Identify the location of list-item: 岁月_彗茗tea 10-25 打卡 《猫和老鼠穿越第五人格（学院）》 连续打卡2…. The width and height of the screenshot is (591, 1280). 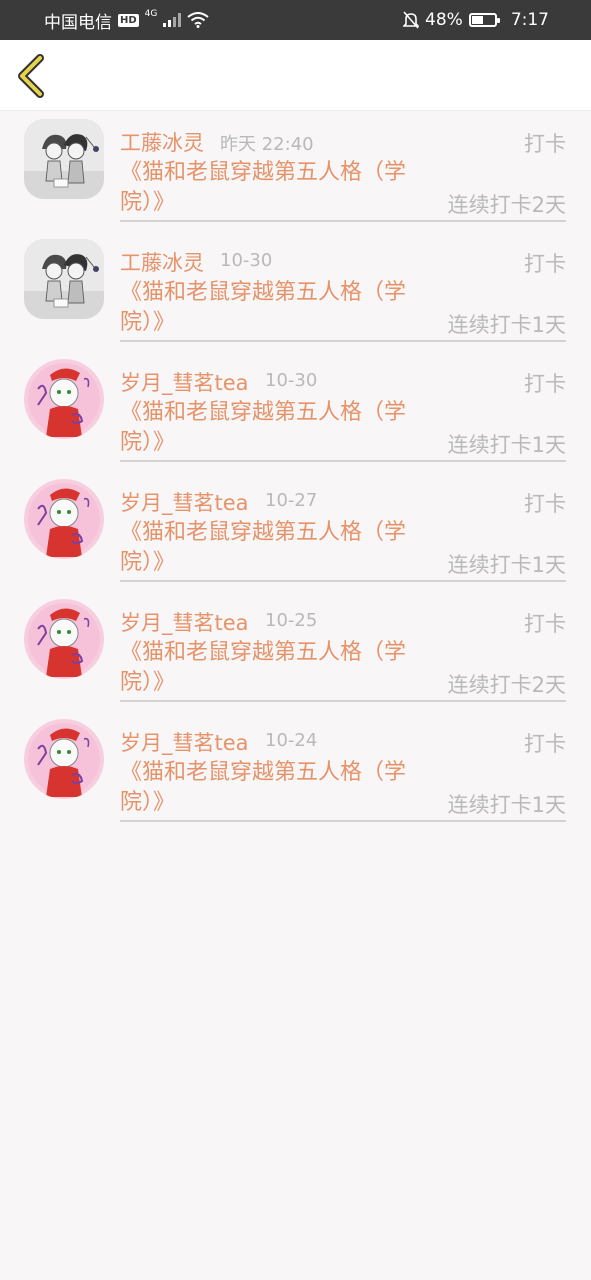
(295, 651).